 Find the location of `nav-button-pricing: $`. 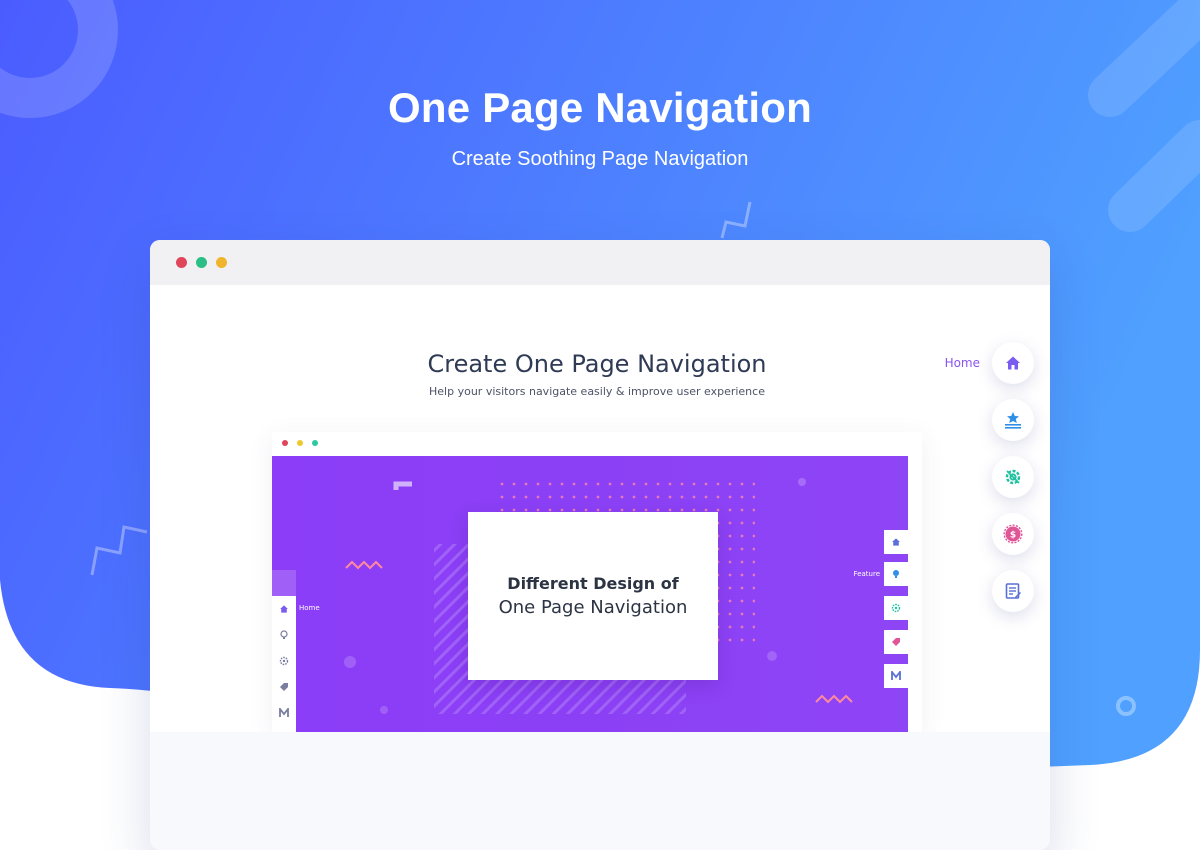

nav-button-pricing: $ is located at coordinates (1013, 534).